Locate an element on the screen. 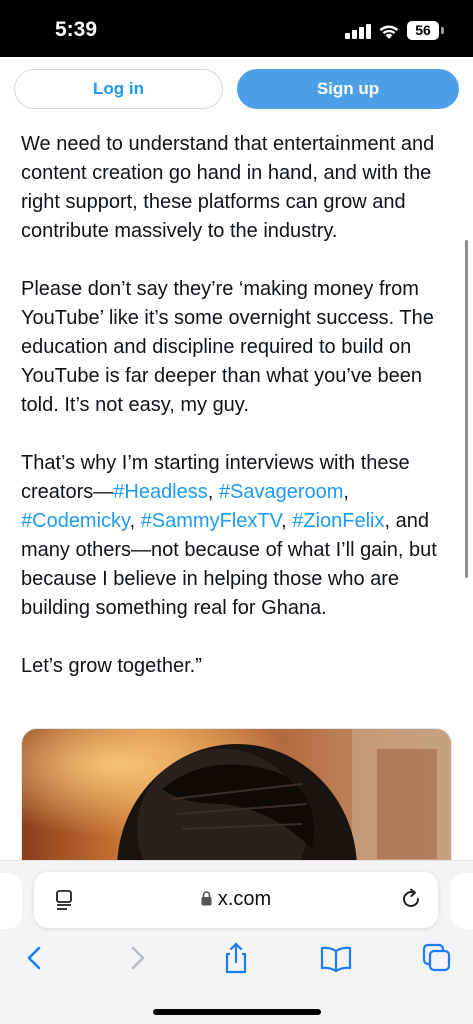 This screenshot has height=1024, width=473. tabs-icon is located at coordinates (437, 958).